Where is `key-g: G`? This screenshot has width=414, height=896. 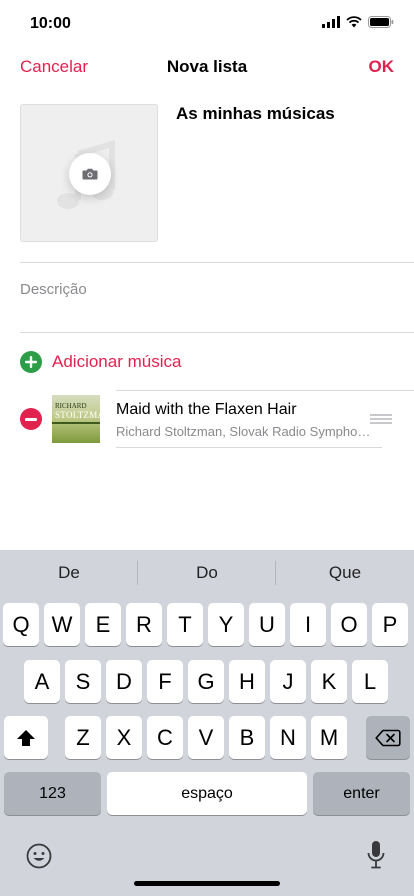
key-g: G is located at coordinates (206, 681).